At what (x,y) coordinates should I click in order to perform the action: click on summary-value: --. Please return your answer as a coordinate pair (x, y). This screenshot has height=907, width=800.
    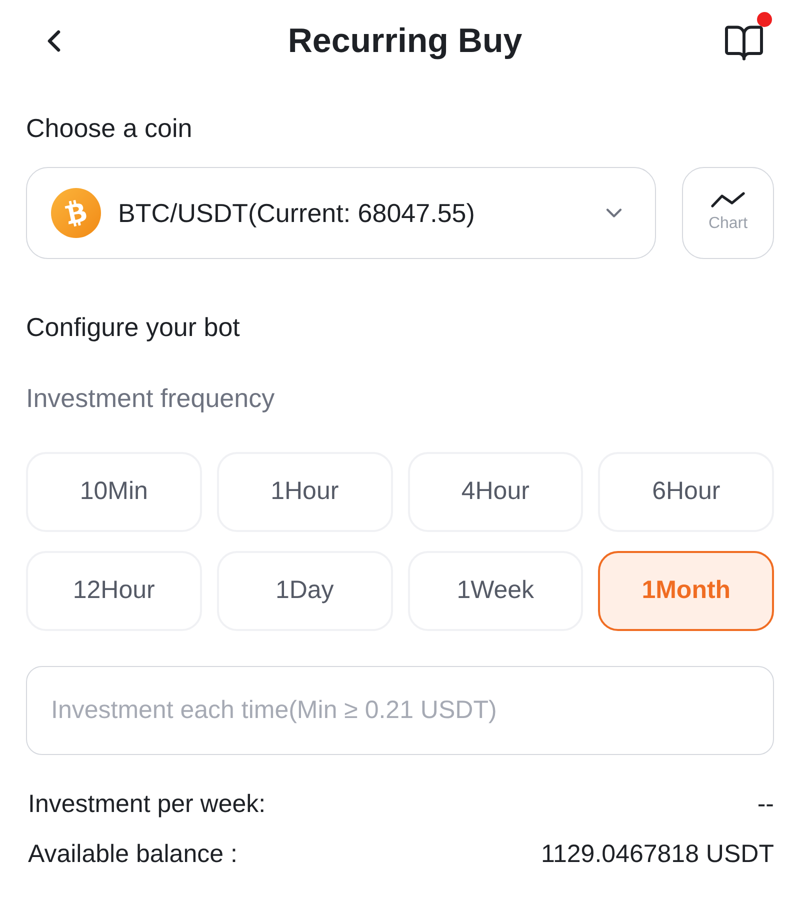
    Looking at the image, I should click on (765, 804).